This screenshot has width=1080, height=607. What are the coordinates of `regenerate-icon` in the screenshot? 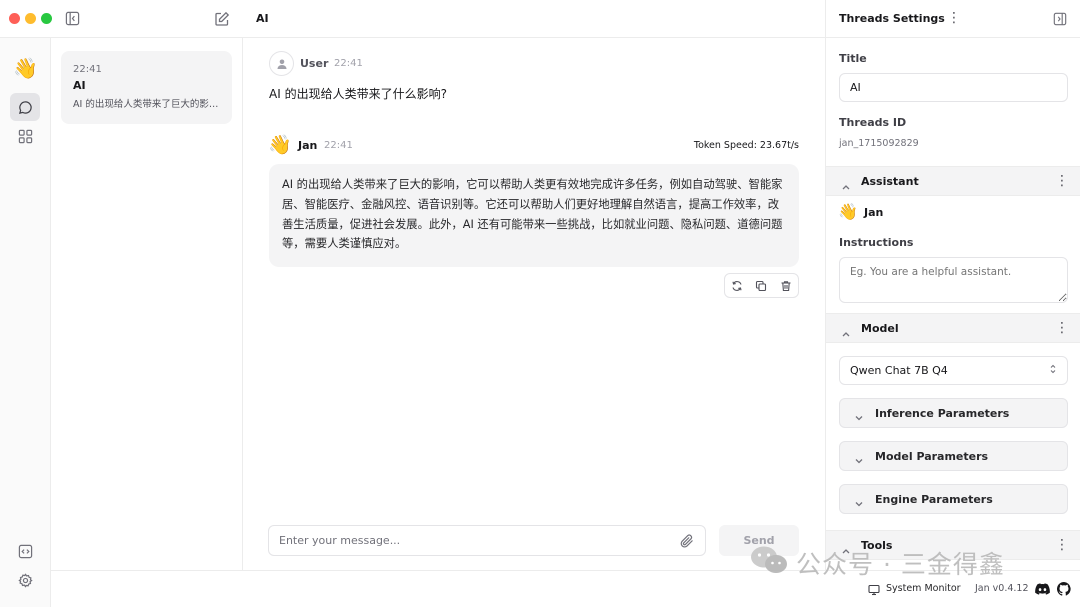 It's located at (737, 285).